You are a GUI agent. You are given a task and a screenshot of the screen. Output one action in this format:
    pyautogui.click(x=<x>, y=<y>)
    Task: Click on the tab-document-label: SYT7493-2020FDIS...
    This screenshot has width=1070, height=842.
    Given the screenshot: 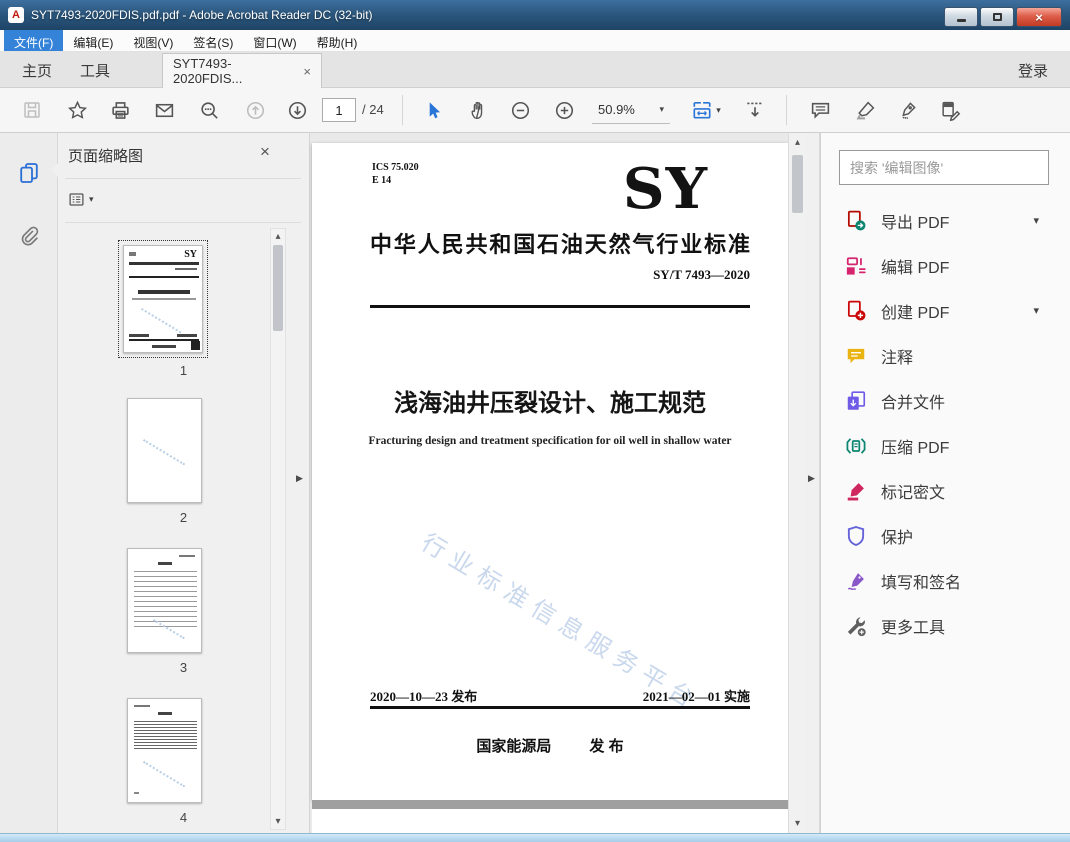 What is the action you would take?
    pyautogui.click(x=208, y=71)
    